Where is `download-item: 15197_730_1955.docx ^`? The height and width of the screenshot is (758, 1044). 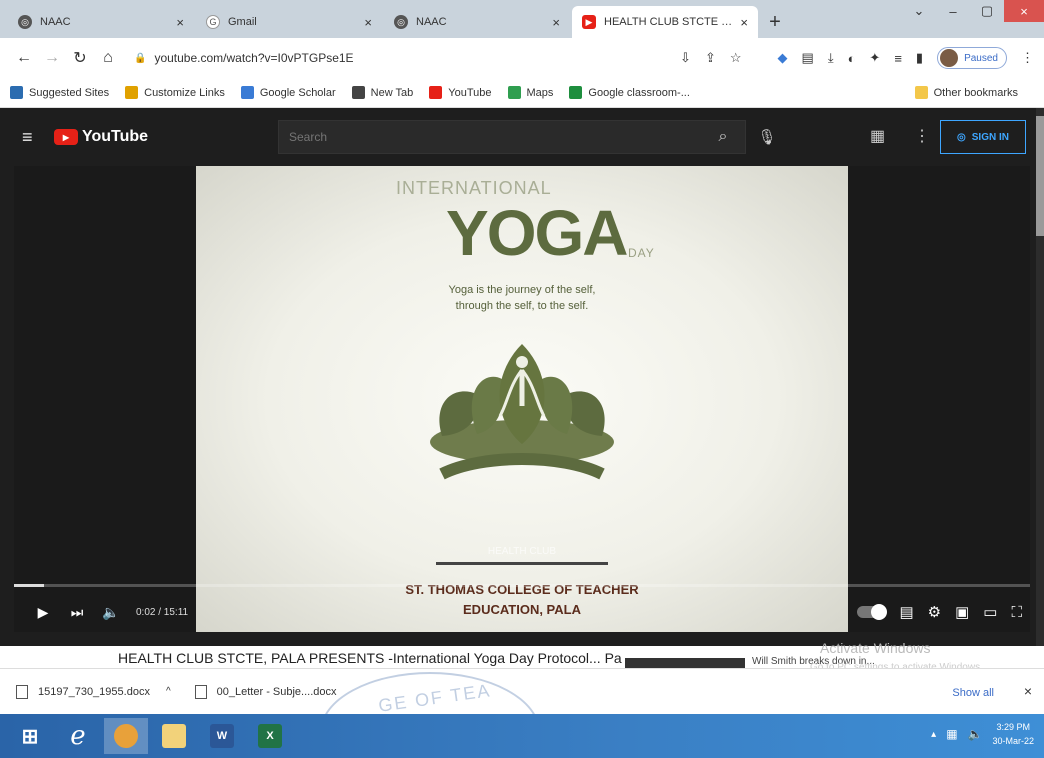
download-item: 15197_730_1955.docx ^ is located at coordinates (93, 691).